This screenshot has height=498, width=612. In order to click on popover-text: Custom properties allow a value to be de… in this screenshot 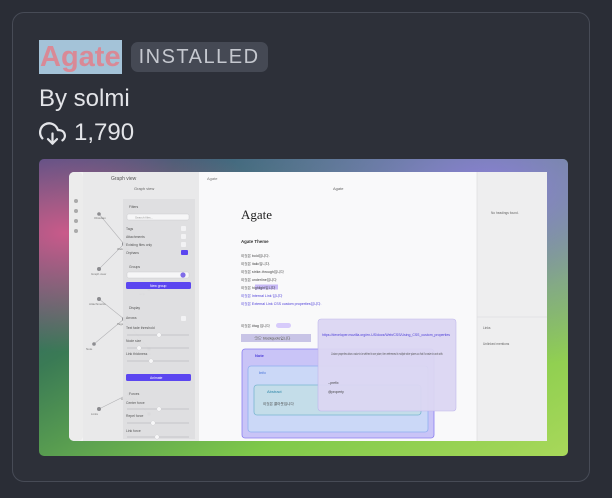, I will do `click(387, 354)`.